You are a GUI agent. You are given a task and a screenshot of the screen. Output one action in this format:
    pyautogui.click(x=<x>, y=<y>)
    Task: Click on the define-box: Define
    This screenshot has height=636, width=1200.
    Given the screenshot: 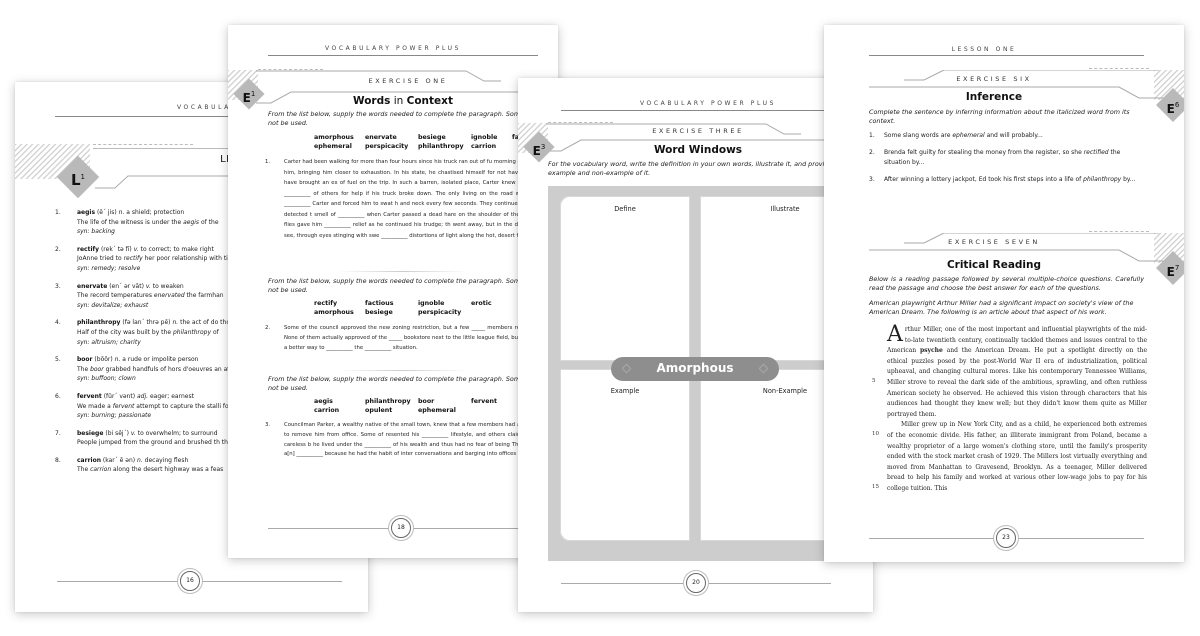 What is the action you would take?
    pyautogui.click(x=625, y=278)
    